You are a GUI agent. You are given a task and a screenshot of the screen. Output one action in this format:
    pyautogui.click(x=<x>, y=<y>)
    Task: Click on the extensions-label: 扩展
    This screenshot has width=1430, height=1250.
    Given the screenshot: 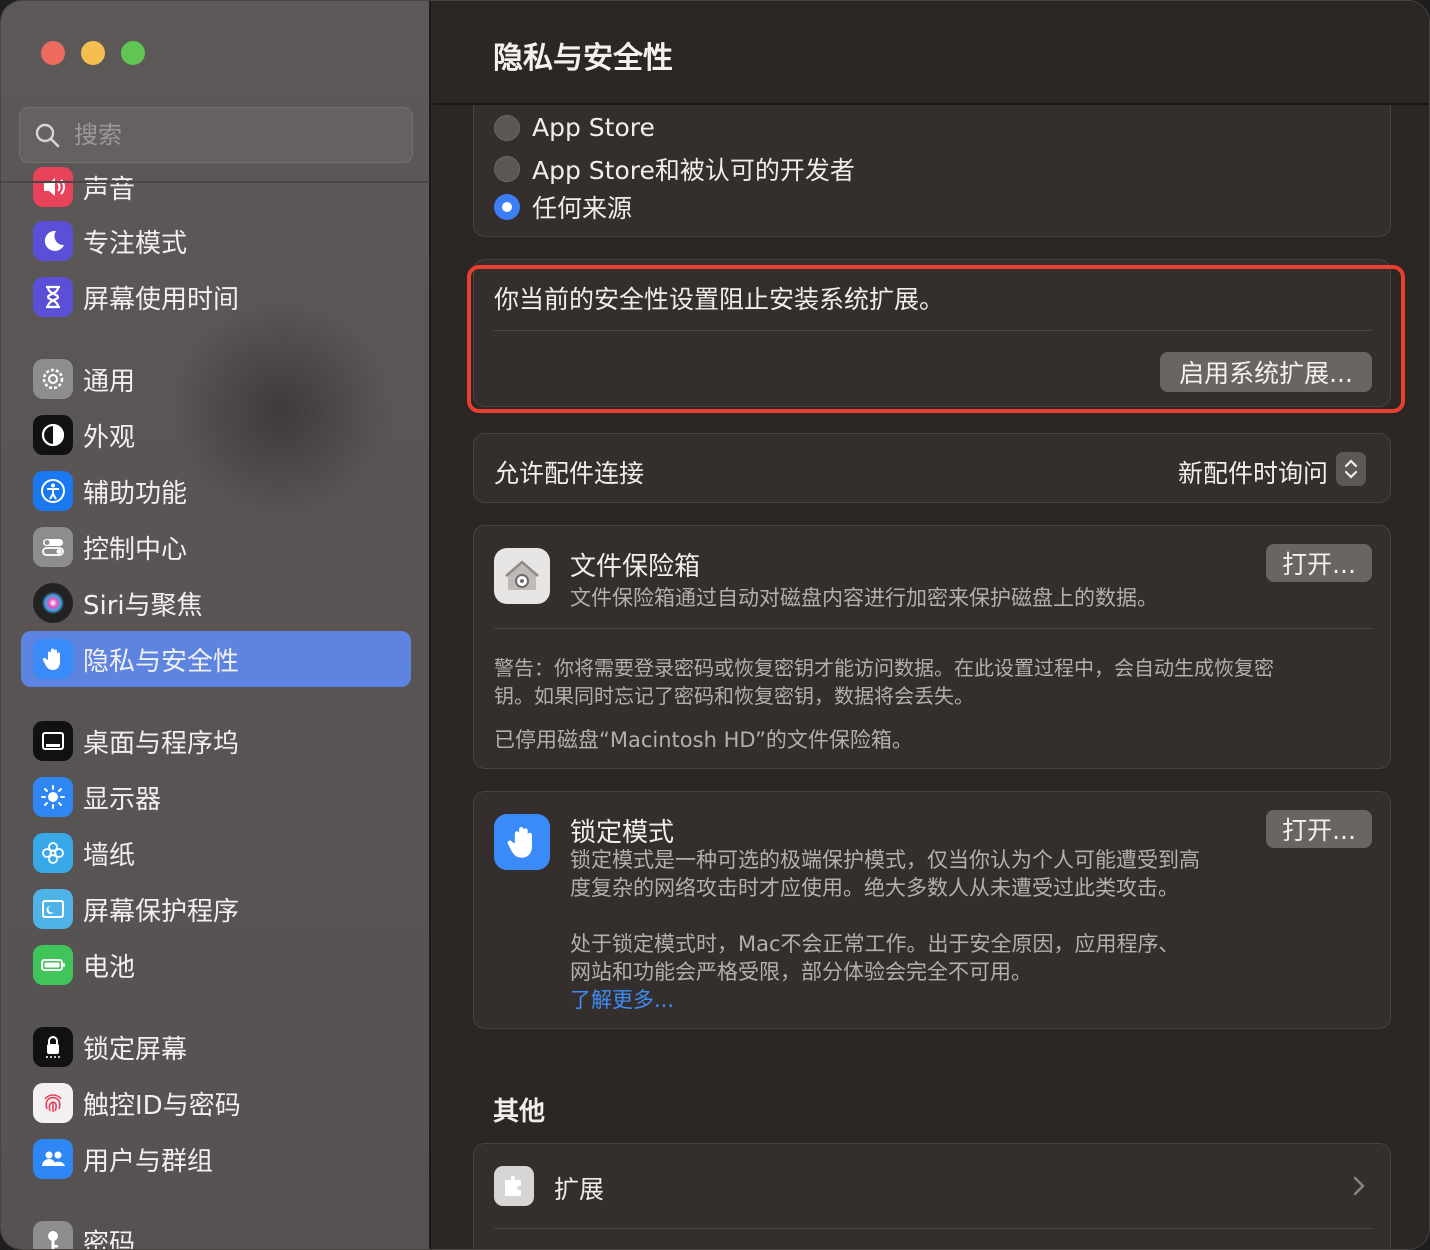 What is the action you would take?
    pyautogui.click(x=579, y=1189)
    